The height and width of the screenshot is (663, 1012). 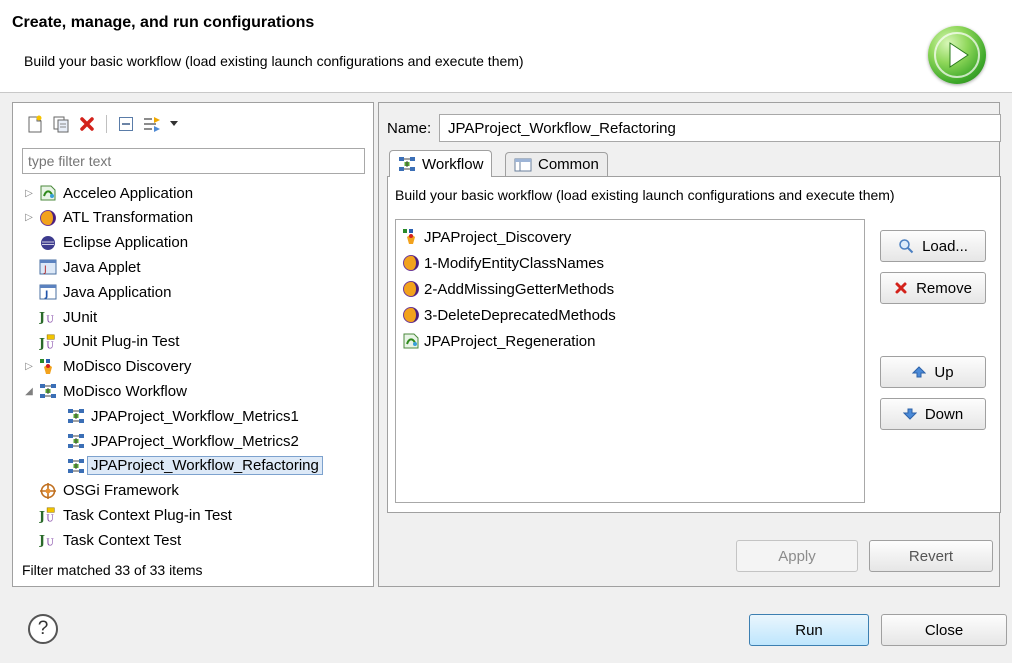 What do you see at coordinates (931, 556) in the screenshot?
I see `revert-button: Revert` at bounding box center [931, 556].